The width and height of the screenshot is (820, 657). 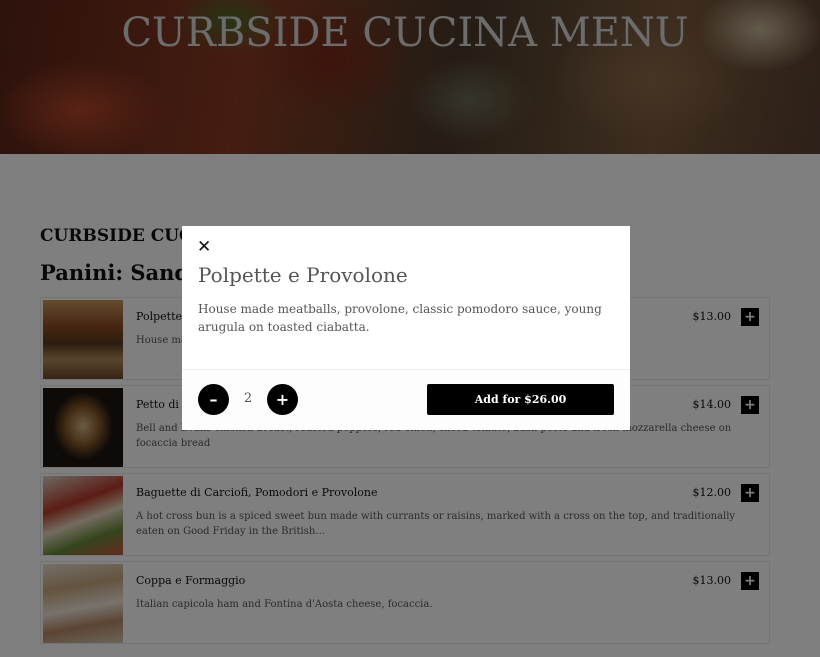 I want to click on quantity-value: 2, so click(x=248, y=398).